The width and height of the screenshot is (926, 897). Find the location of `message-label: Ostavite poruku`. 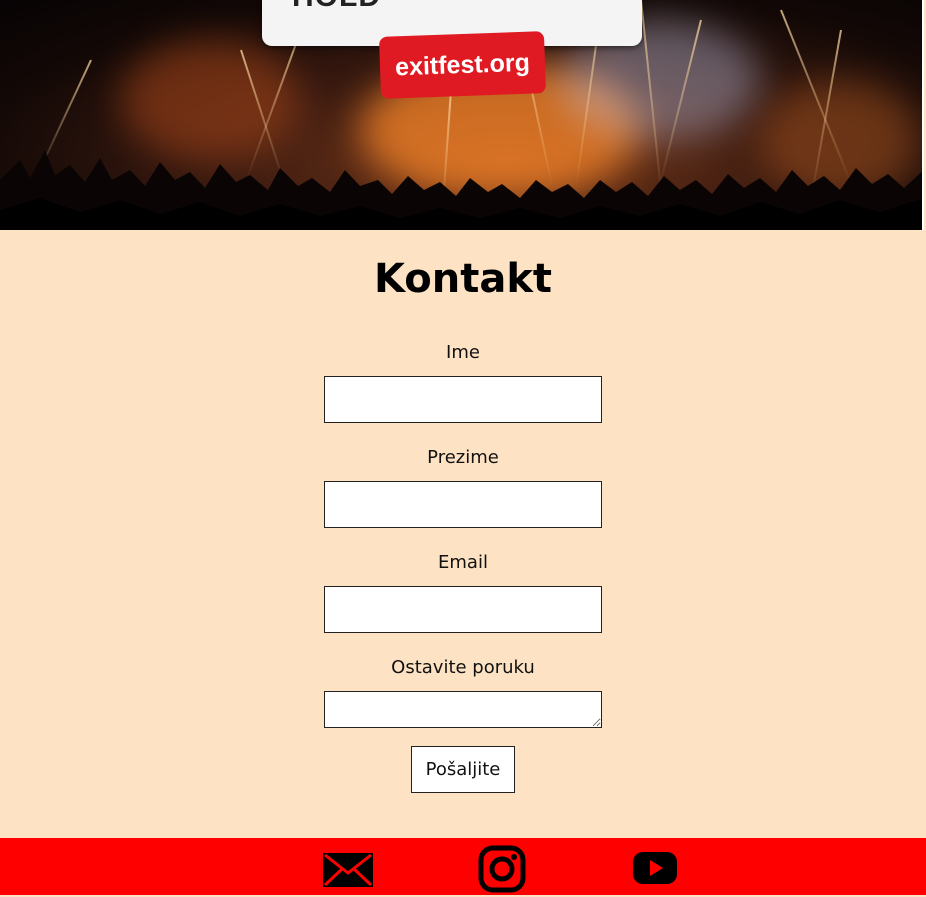

message-label: Ostavite poruku is located at coordinates (463, 667).